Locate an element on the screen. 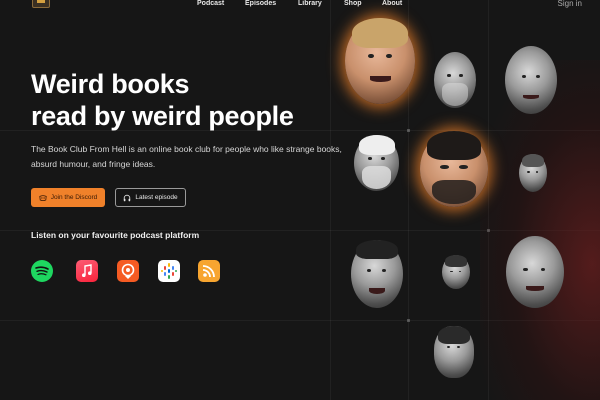 This screenshot has height=400, width=600. apple-podcasts-icon is located at coordinates (87, 271).